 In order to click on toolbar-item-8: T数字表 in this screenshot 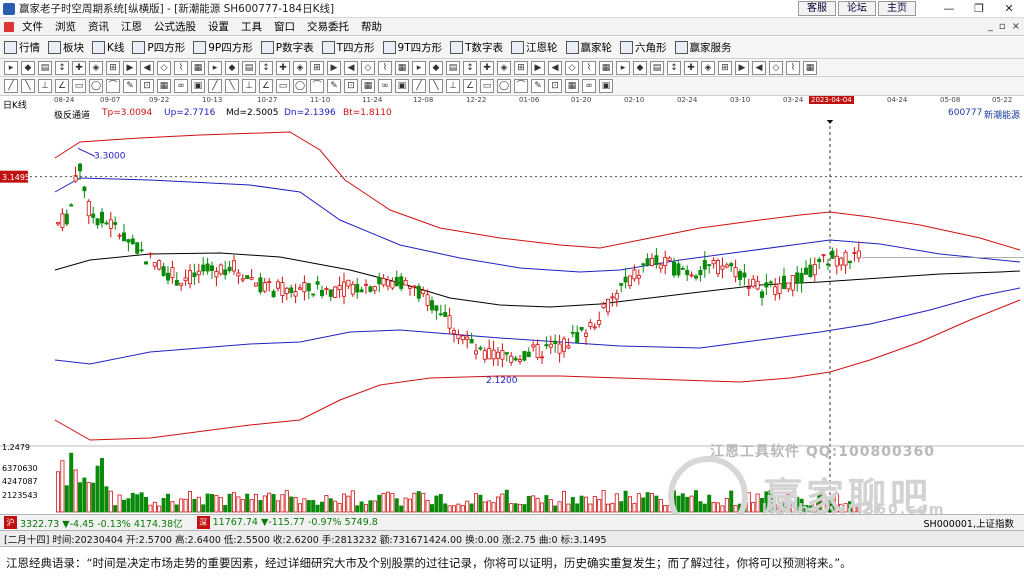, I will do `click(476, 47)`.